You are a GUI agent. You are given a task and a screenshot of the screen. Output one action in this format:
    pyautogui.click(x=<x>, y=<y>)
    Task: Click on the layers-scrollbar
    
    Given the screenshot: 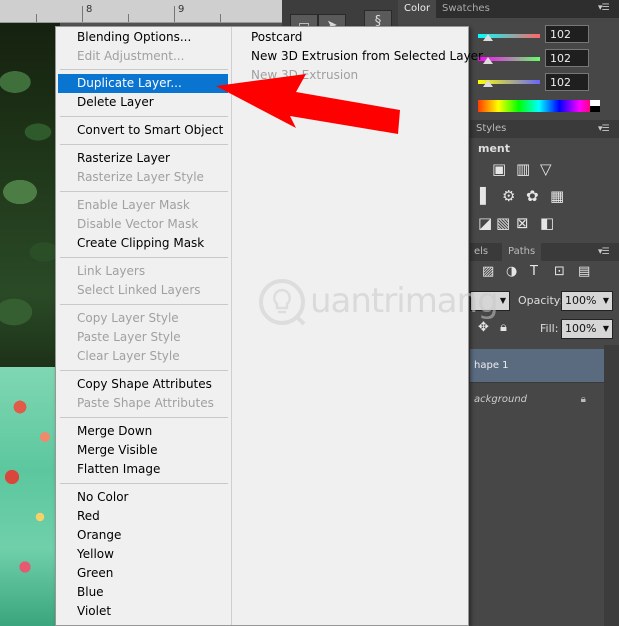 What is the action you would take?
    pyautogui.click(x=611, y=485)
    